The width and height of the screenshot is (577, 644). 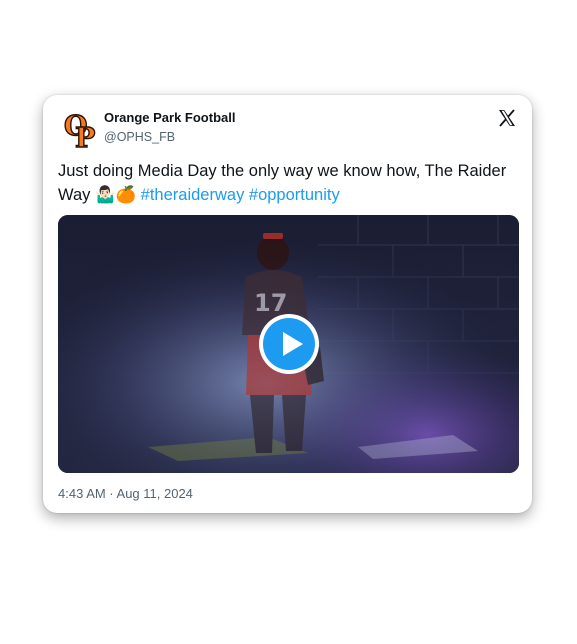 What do you see at coordinates (85, 136) in the screenshot?
I see `svg-text: P` at bounding box center [85, 136].